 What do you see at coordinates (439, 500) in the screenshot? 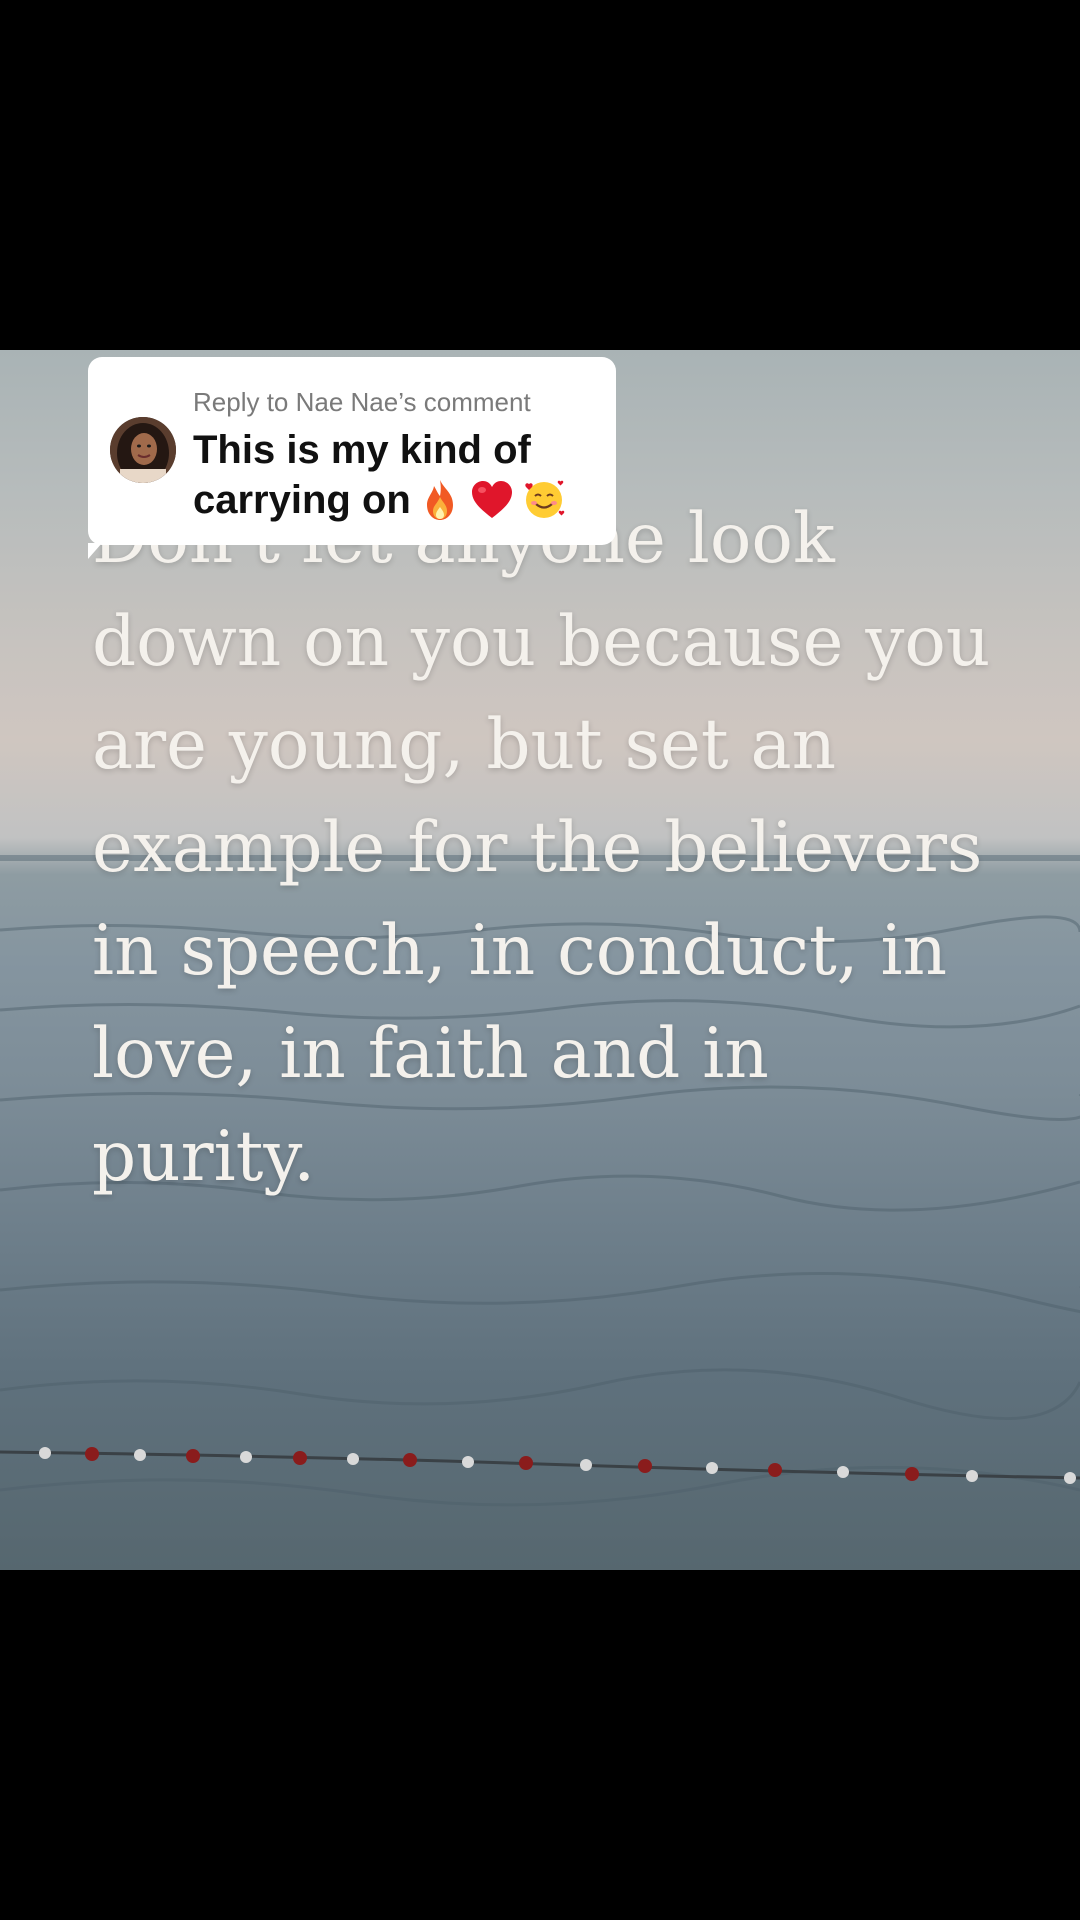
I see `fire-icon` at bounding box center [439, 500].